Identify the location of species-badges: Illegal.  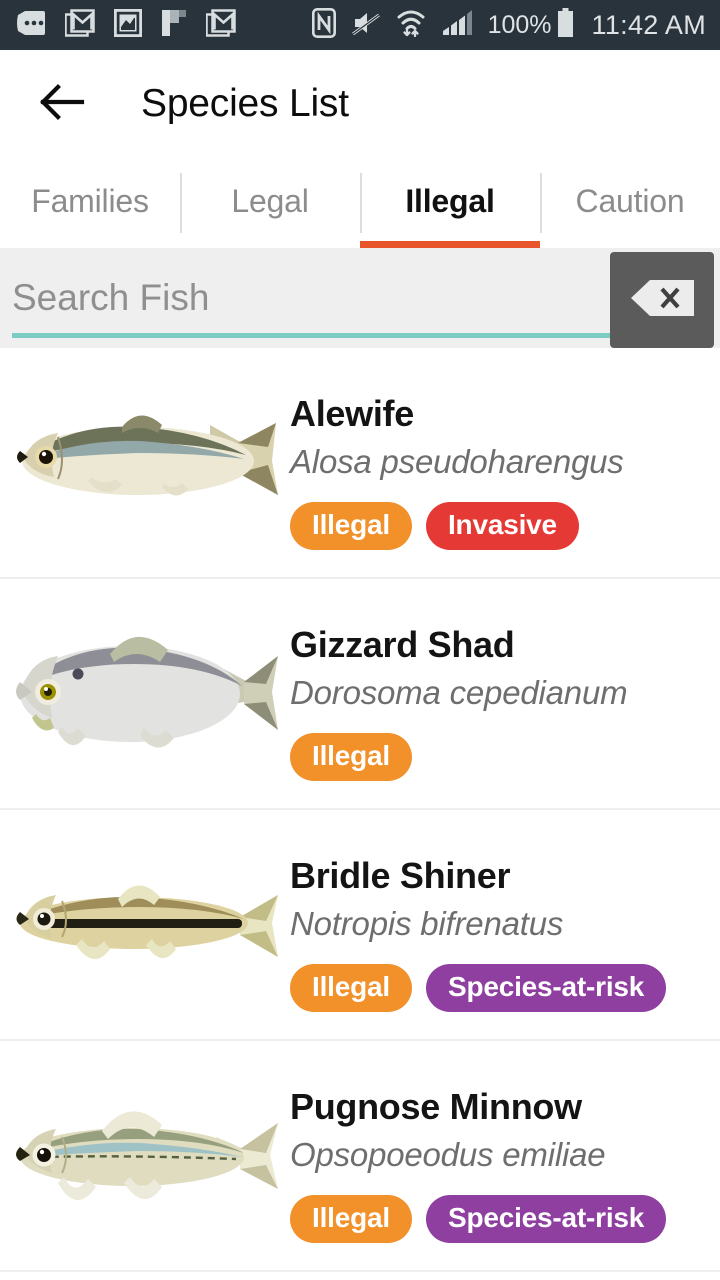
(500, 756).